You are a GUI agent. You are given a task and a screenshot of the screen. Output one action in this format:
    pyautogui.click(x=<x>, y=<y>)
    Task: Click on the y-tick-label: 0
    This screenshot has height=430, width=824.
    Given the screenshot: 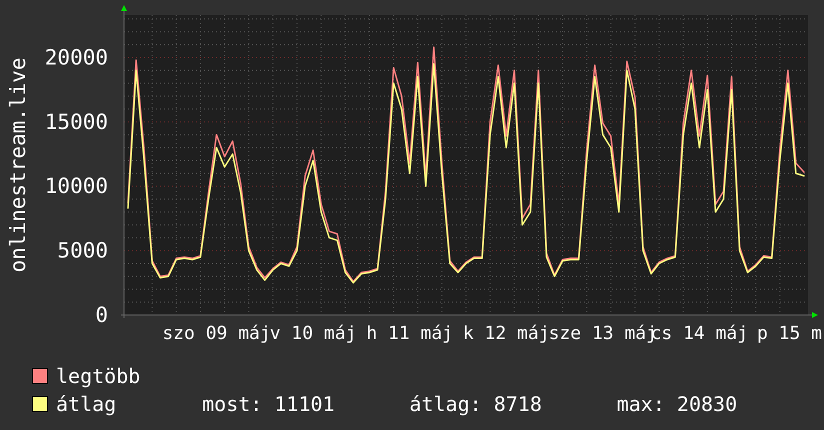 What is the action you would take?
    pyautogui.click(x=101, y=315)
    